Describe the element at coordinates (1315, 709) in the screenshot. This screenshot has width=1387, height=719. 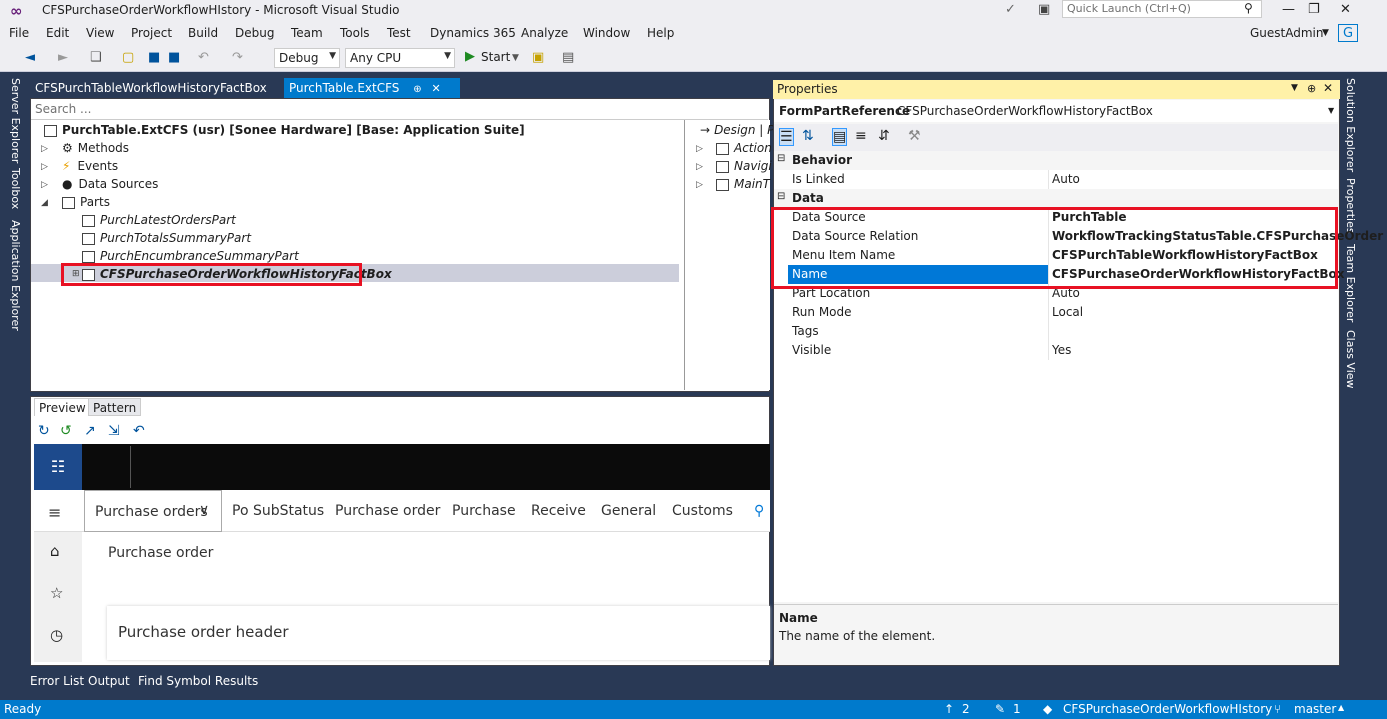
I see `branch-name: master` at that location.